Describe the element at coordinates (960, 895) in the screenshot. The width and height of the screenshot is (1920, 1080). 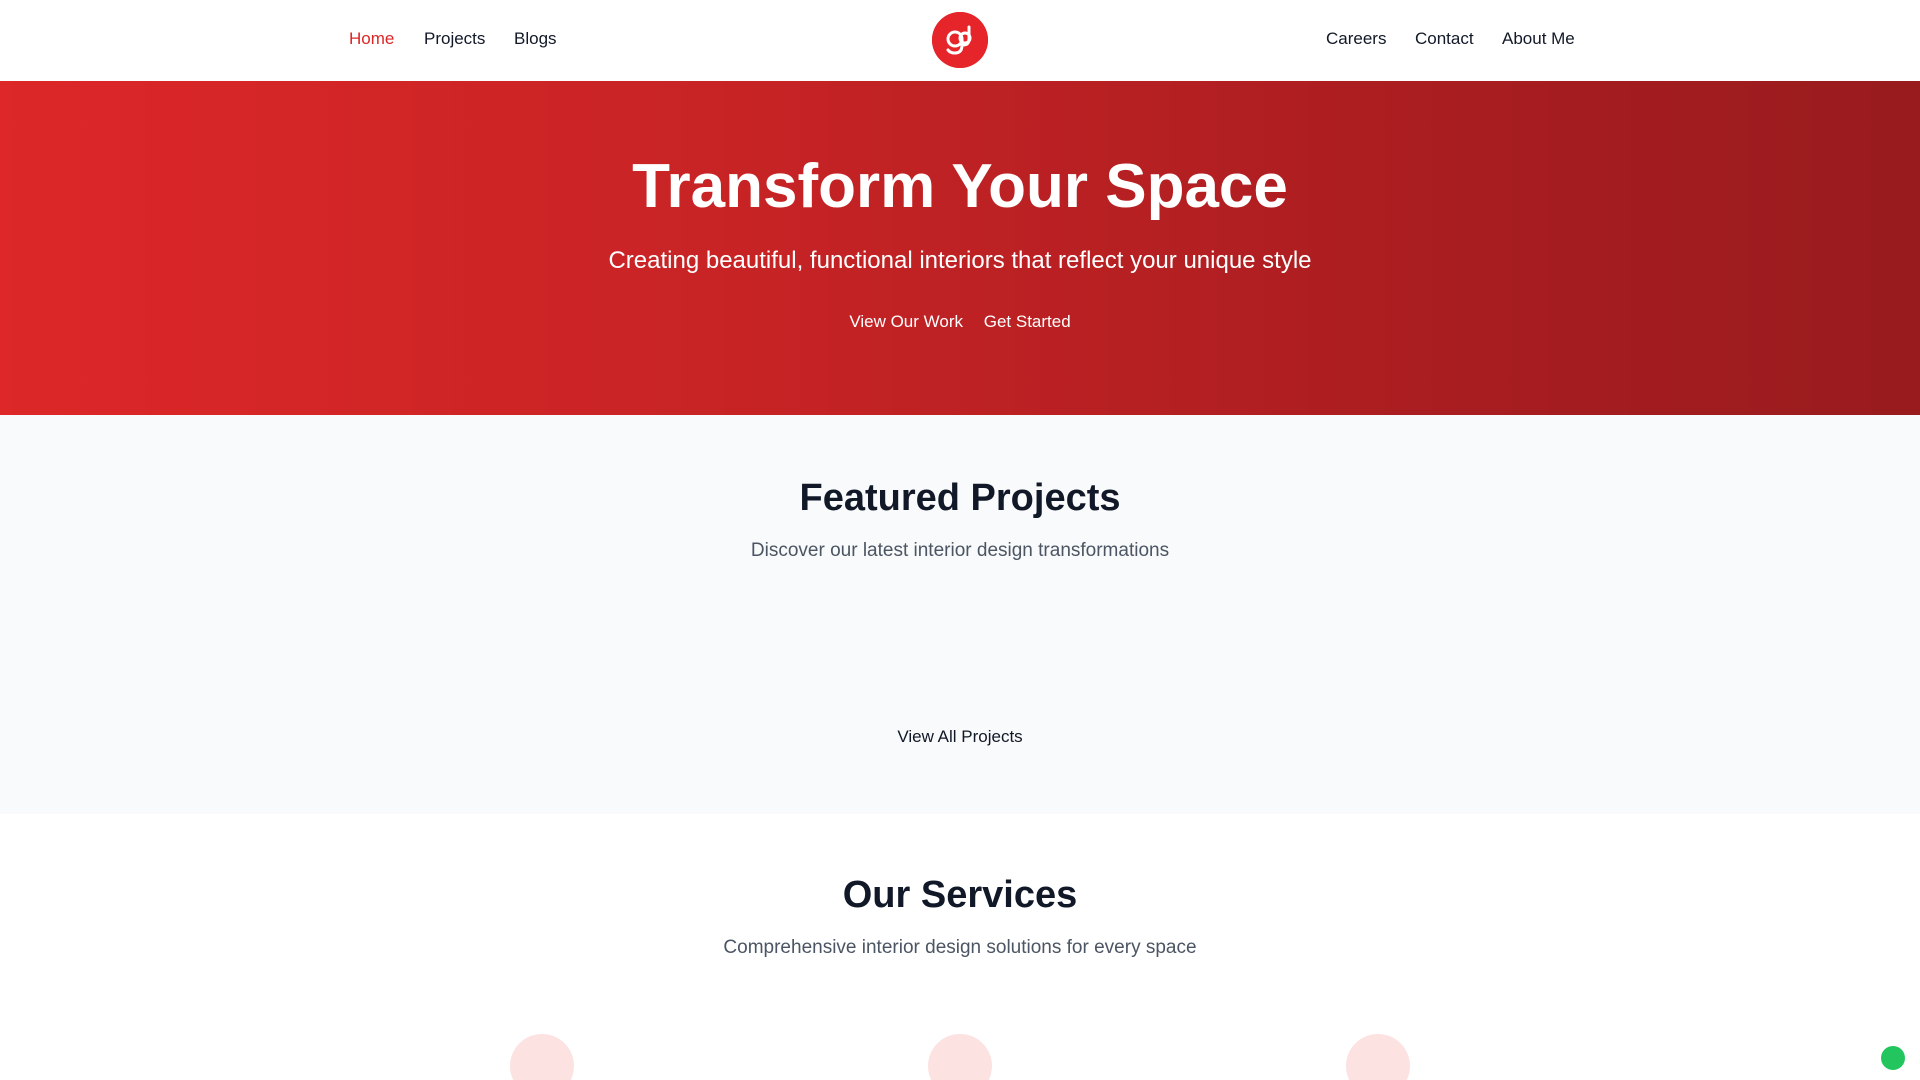
I see `services-title: Our Services` at that location.